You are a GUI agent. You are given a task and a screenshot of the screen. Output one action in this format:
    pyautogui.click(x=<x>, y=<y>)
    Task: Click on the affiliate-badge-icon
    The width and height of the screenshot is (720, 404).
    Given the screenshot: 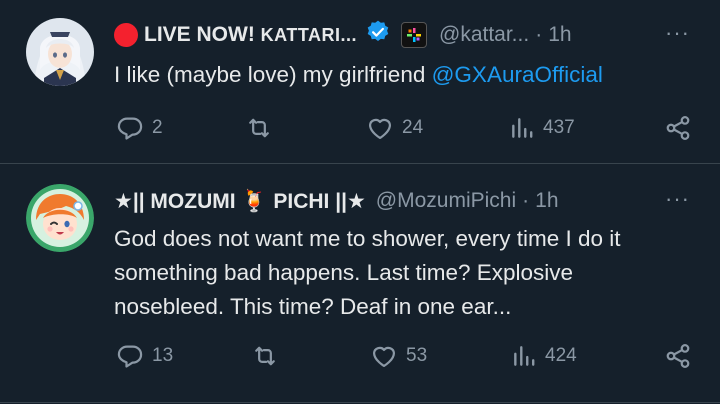 What is the action you would take?
    pyautogui.click(x=414, y=35)
    